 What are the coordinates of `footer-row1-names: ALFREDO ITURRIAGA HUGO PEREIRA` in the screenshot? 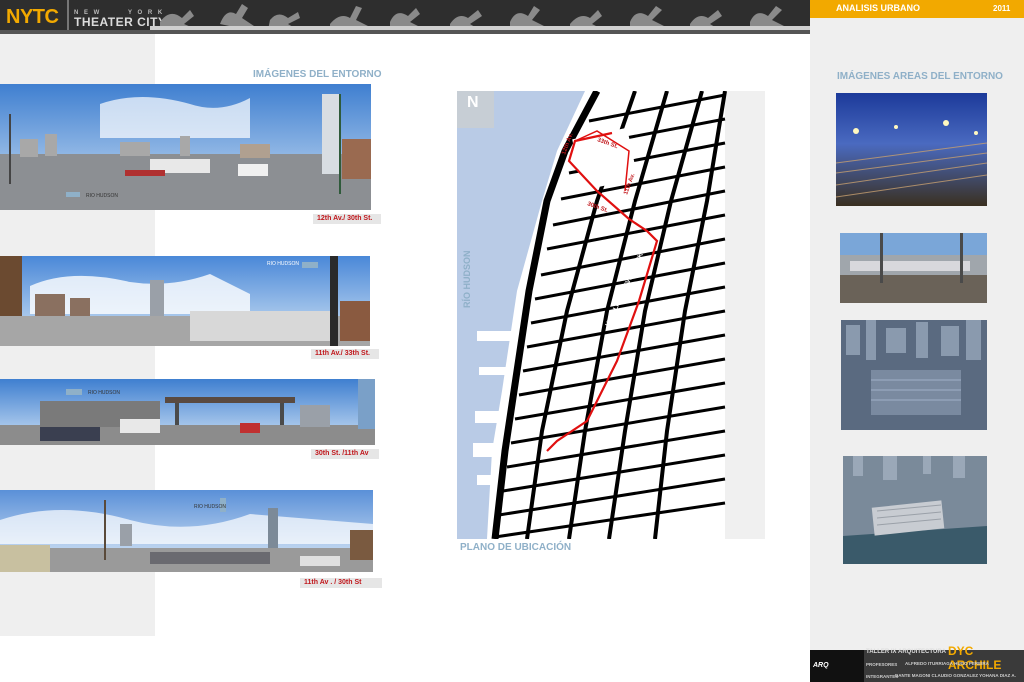 It's located at (947, 663).